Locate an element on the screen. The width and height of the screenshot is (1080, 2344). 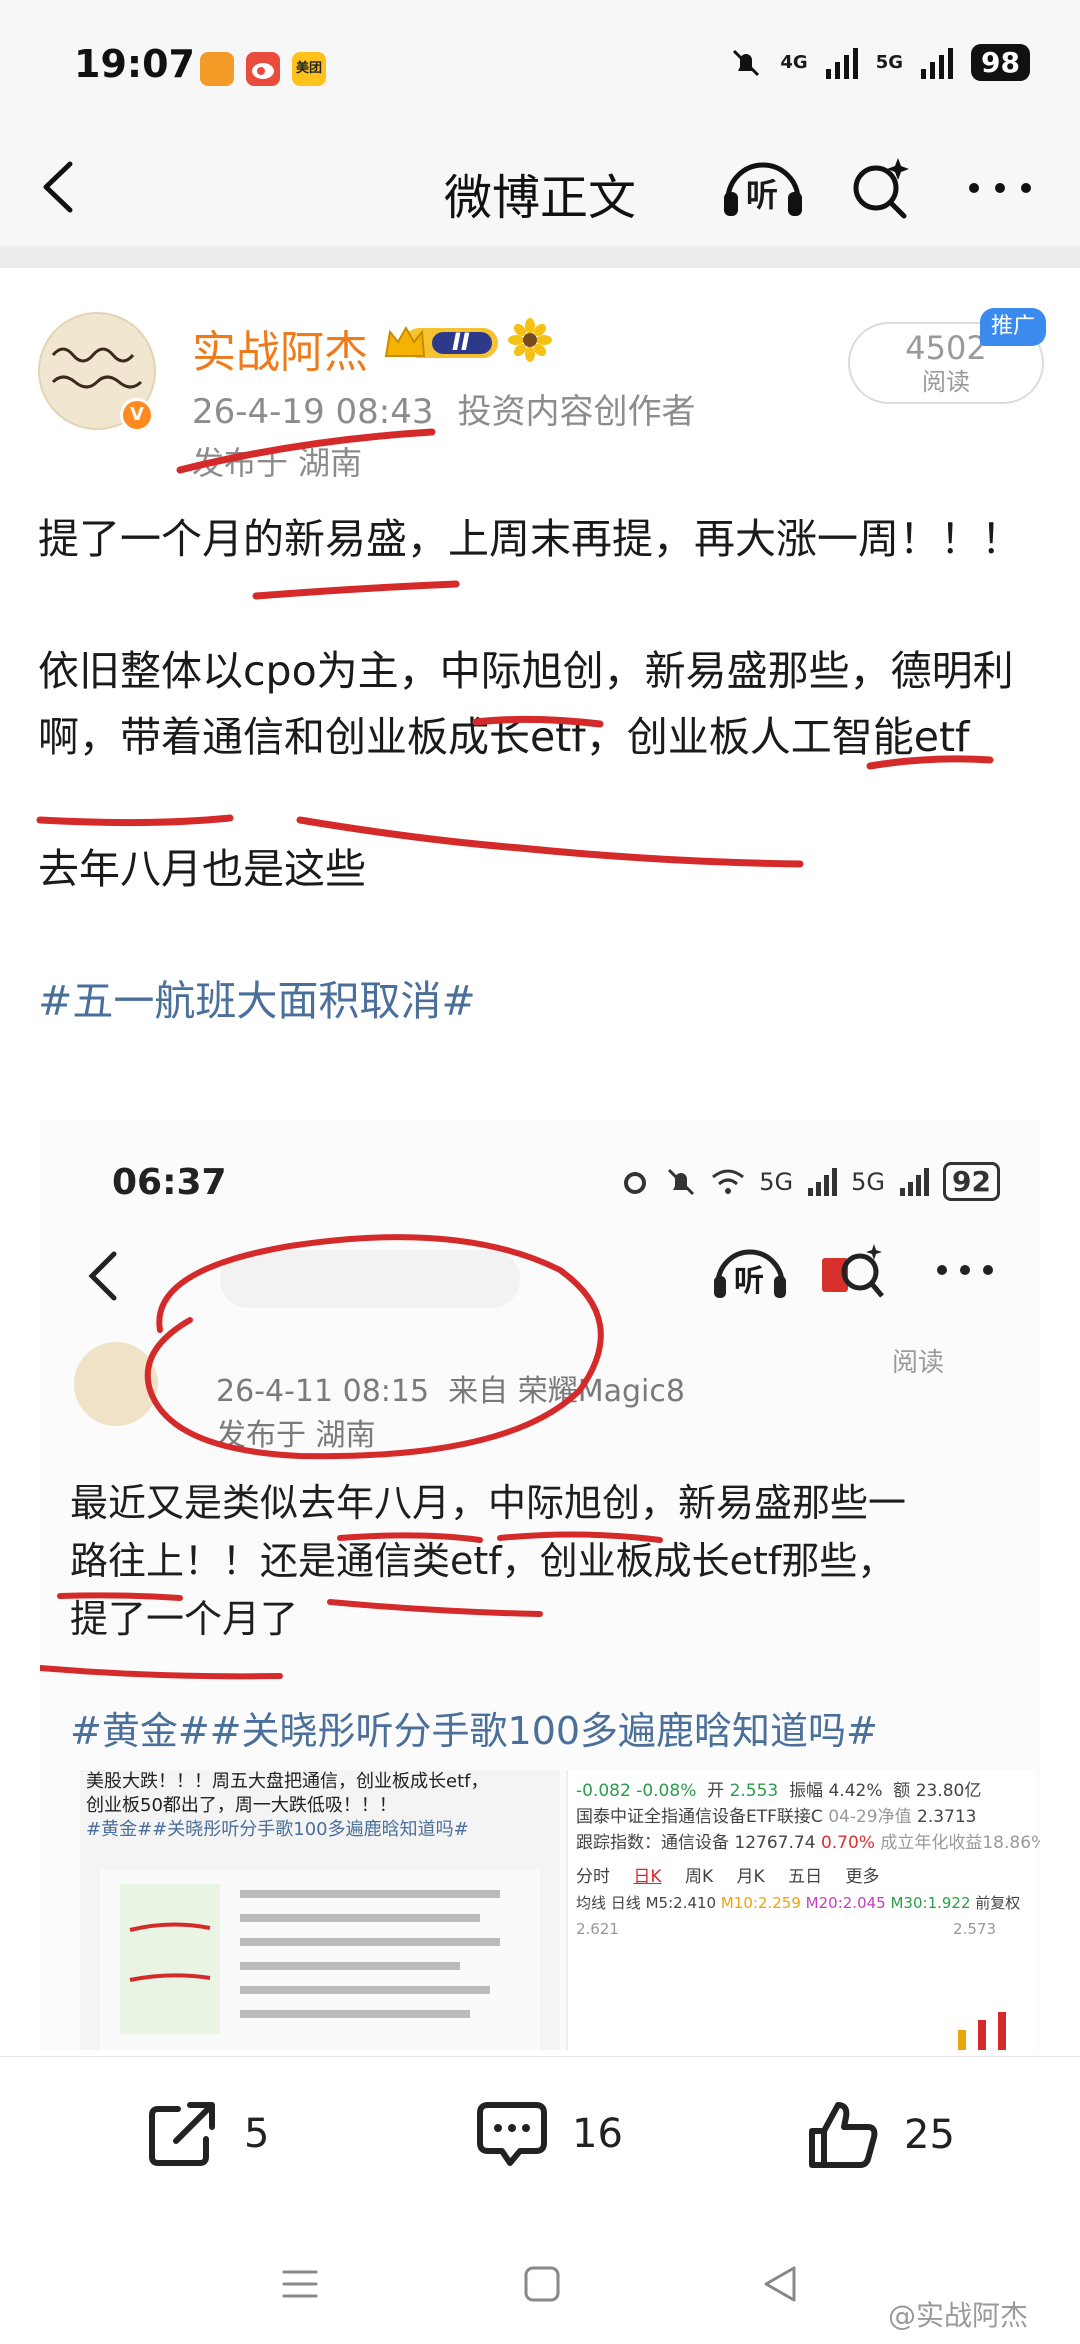
comment-button: 16 is located at coordinates (548, 2134).